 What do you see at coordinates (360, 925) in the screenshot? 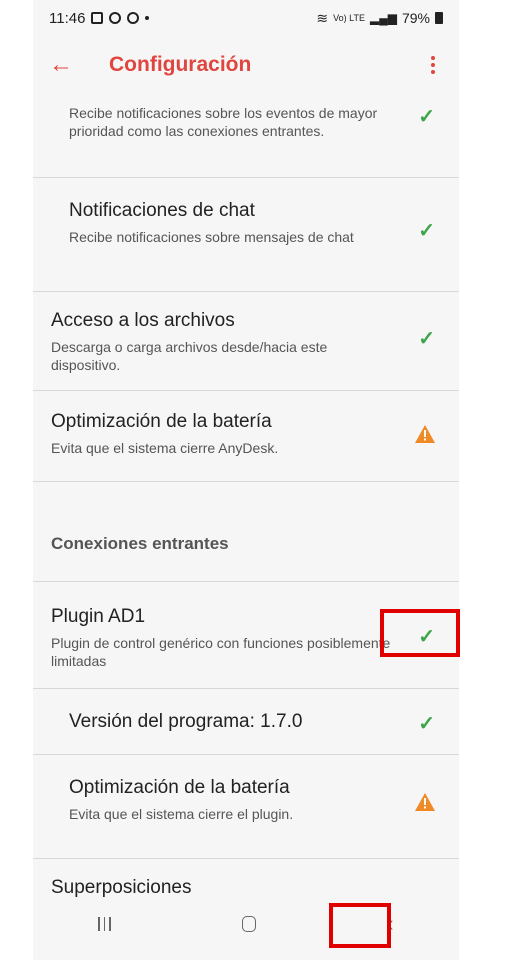
I see `highlight-box-back-button` at bounding box center [360, 925].